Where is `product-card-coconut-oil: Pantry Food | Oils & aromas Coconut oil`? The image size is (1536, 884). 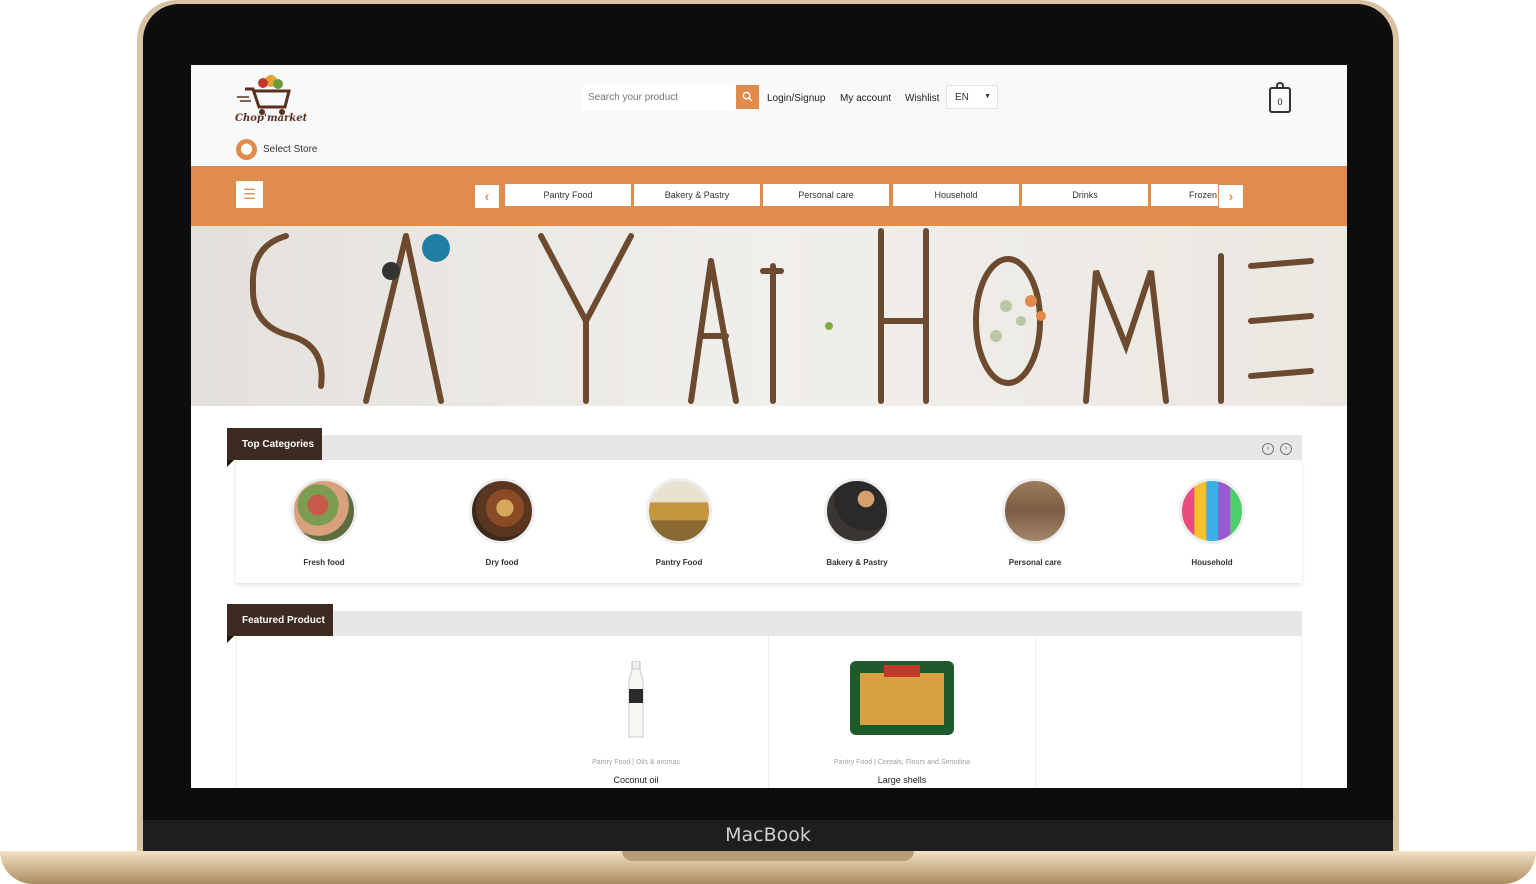
product-card-coconut-oil: Pantry Food | Oils & aromas Coconut oil is located at coordinates (636, 710).